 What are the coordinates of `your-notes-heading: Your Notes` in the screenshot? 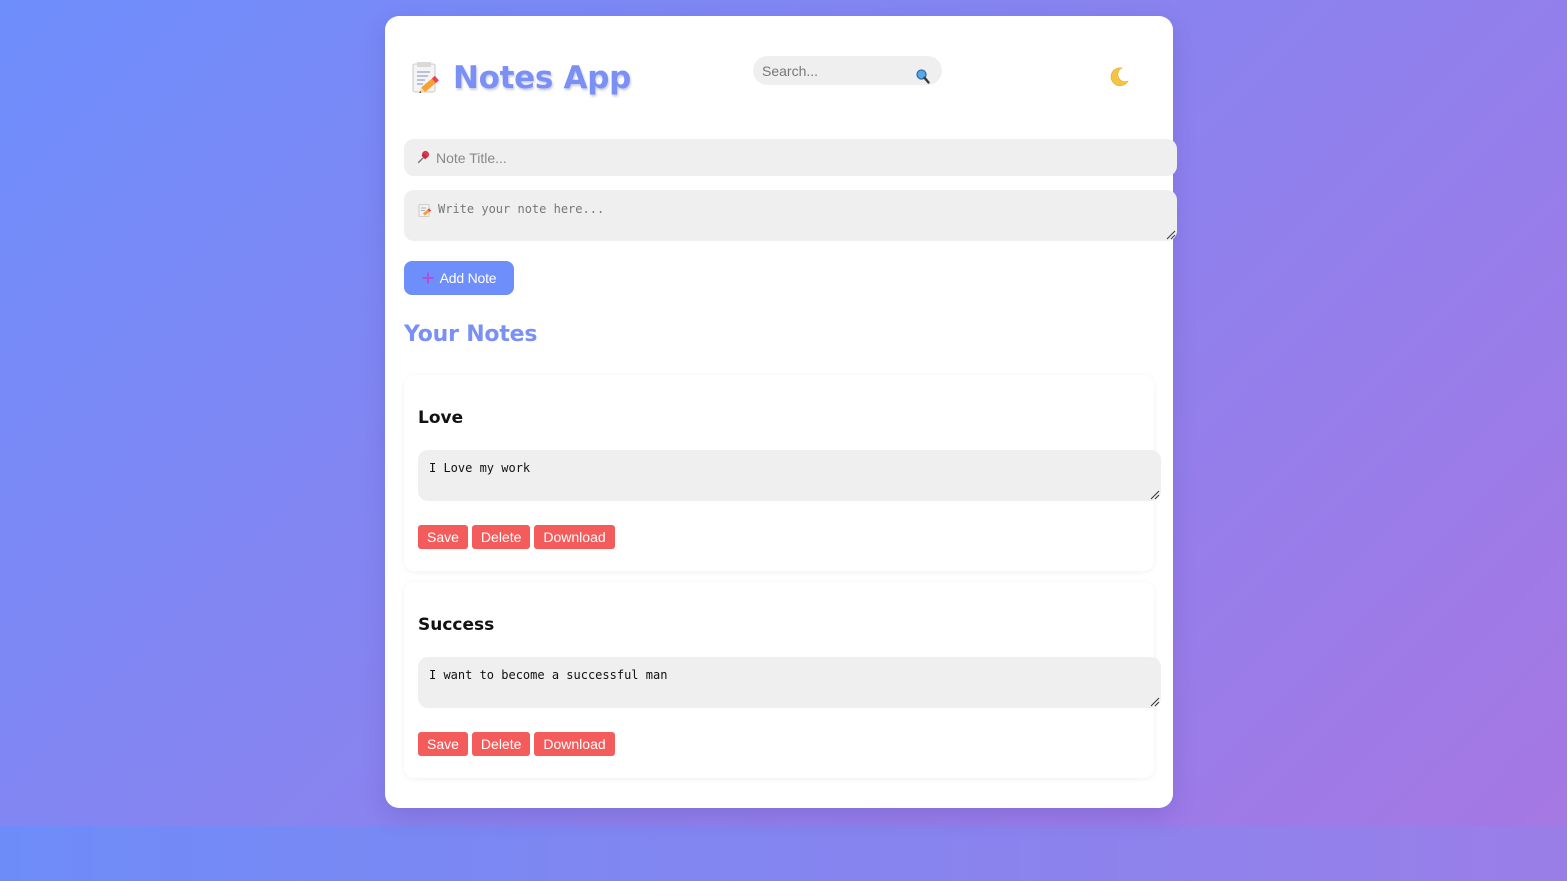 It's located at (471, 334).